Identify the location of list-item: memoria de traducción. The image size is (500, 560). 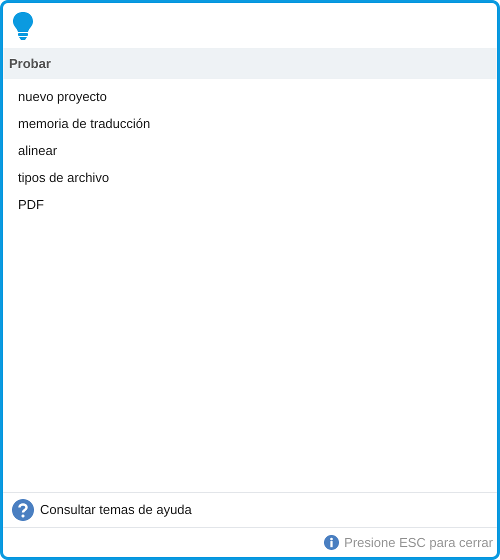
(84, 124).